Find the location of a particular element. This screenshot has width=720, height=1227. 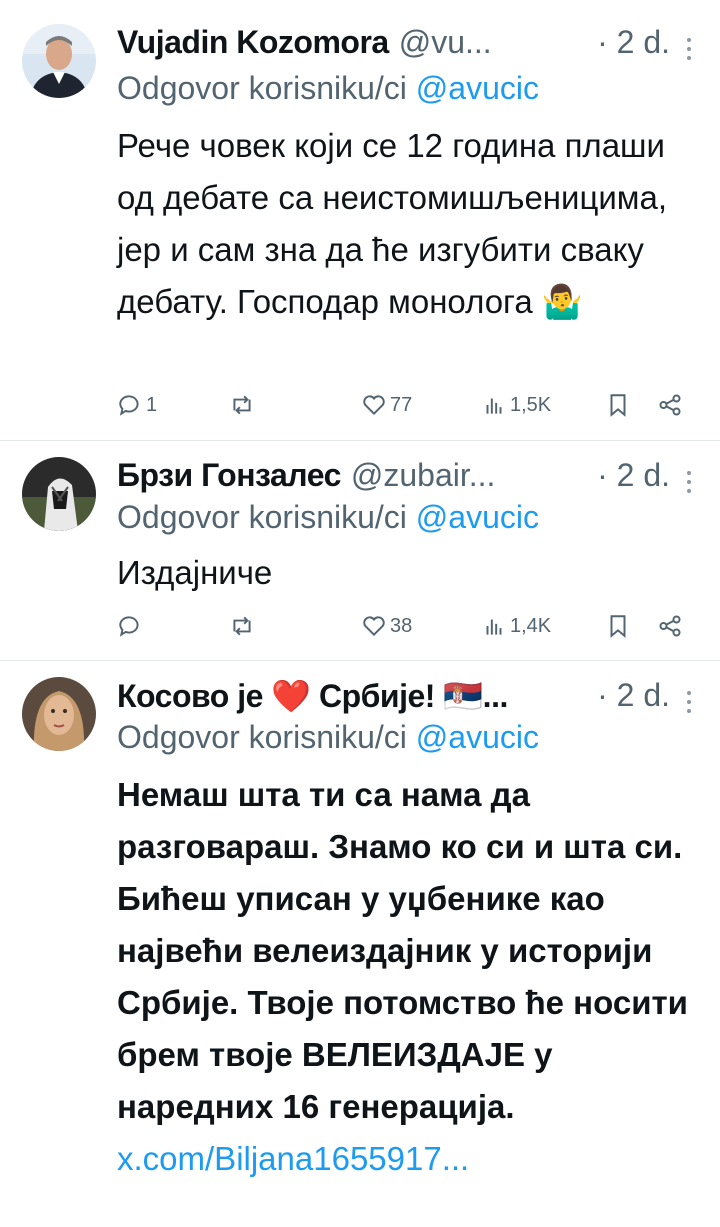

reply-button: 1 is located at coordinates (137, 405).